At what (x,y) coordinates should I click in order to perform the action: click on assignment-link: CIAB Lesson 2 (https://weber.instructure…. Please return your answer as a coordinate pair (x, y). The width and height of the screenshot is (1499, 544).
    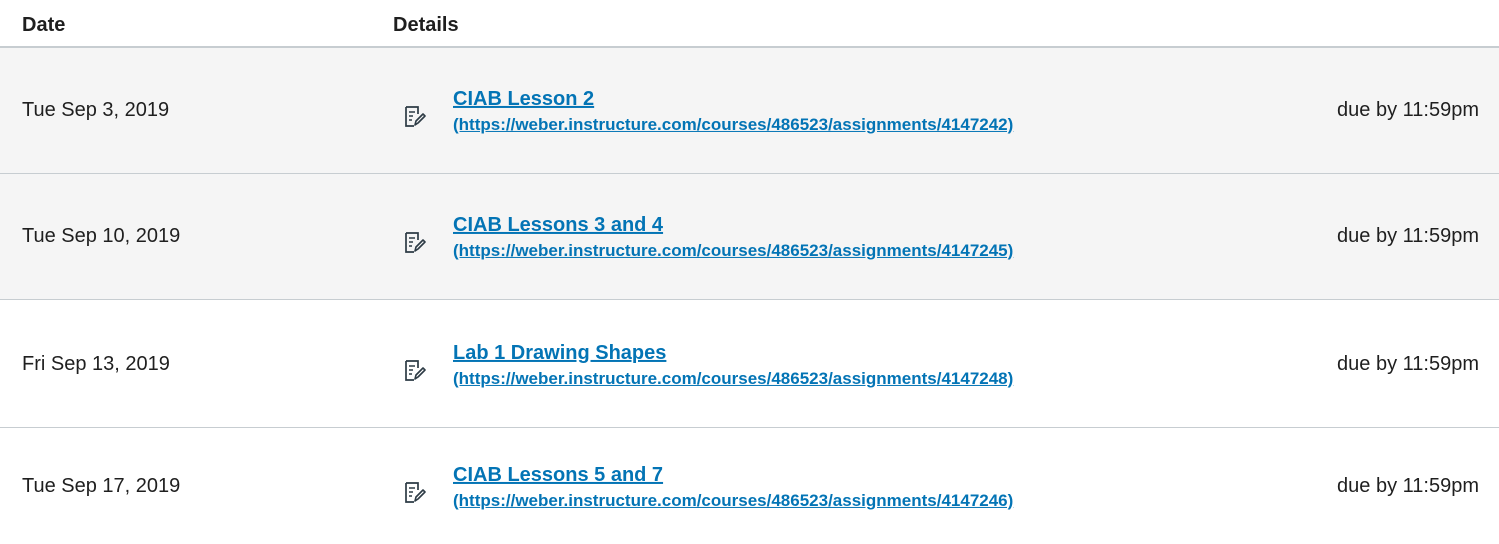
    Looking at the image, I should click on (733, 110).